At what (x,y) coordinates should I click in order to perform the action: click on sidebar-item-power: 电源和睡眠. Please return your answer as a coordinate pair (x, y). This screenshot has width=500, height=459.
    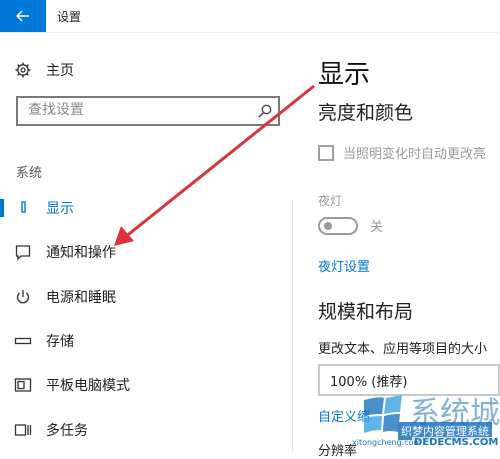
    Looking at the image, I should click on (145, 297).